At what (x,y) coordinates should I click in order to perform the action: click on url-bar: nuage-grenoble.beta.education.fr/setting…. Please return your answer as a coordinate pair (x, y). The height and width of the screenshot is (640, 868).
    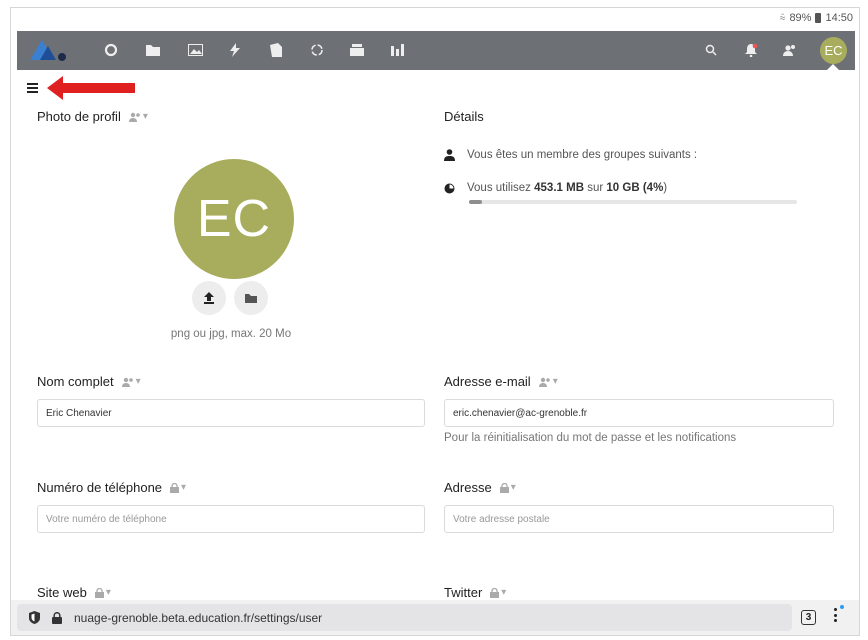
    Looking at the image, I should click on (404, 617).